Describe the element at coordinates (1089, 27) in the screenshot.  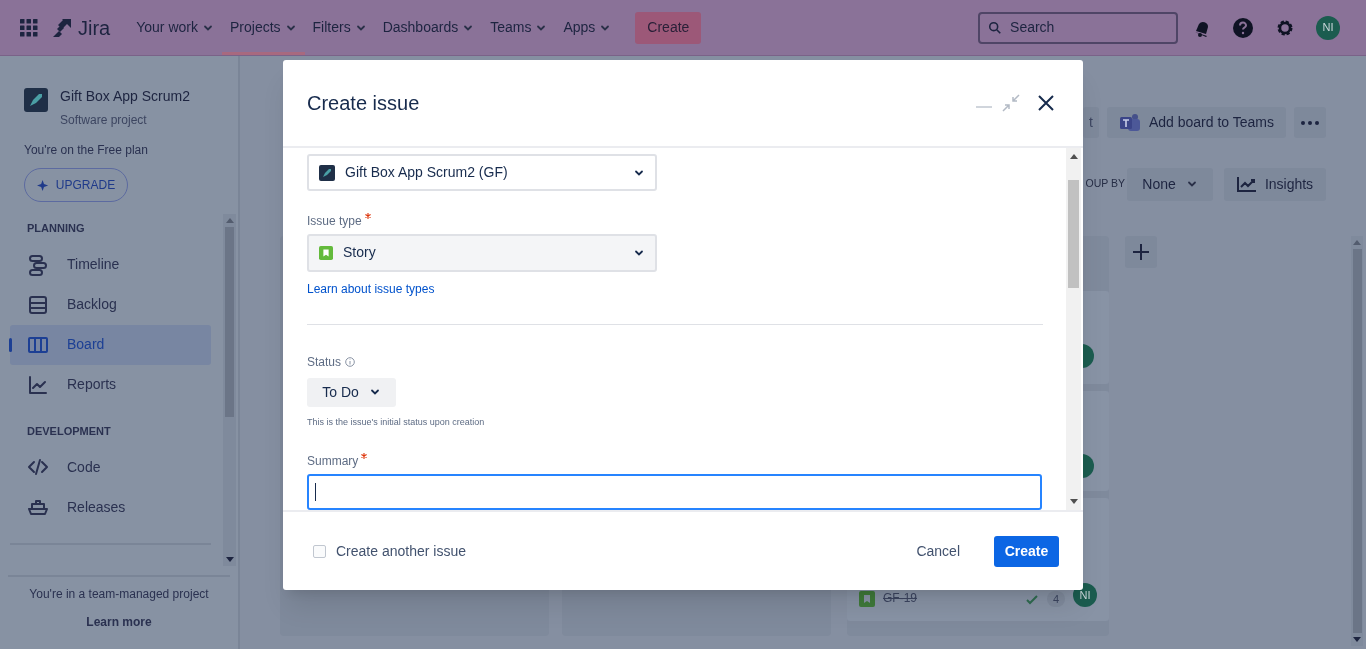
I see `search-input: Search` at that location.